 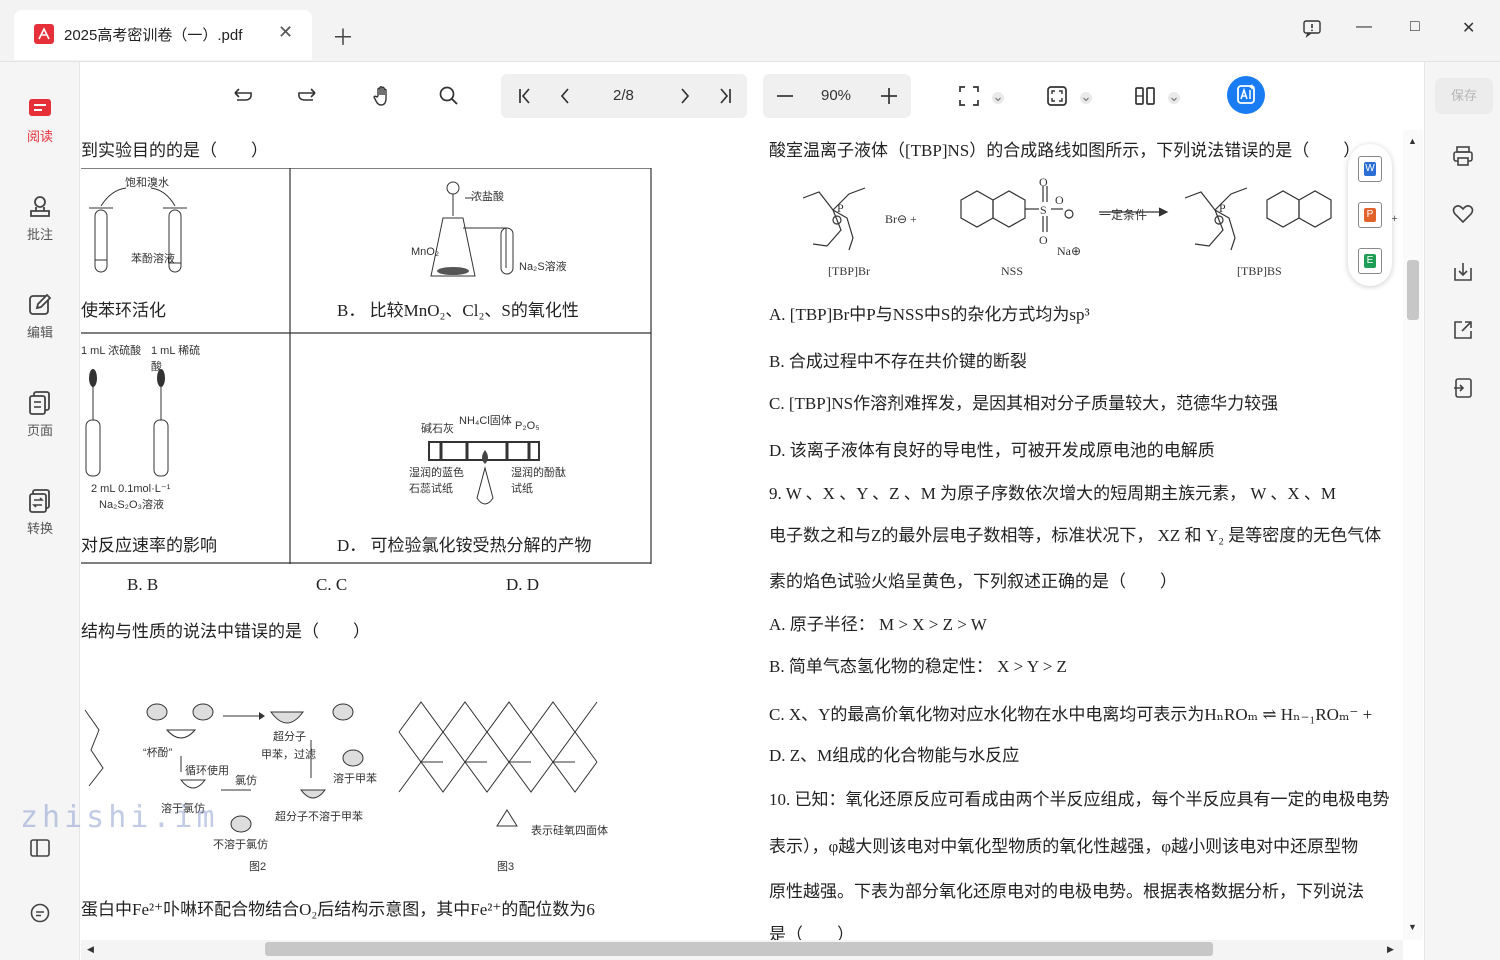 What do you see at coordinates (40, 304) in the screenshot?
I see `edit-icon` at bounding box center [40, 304].